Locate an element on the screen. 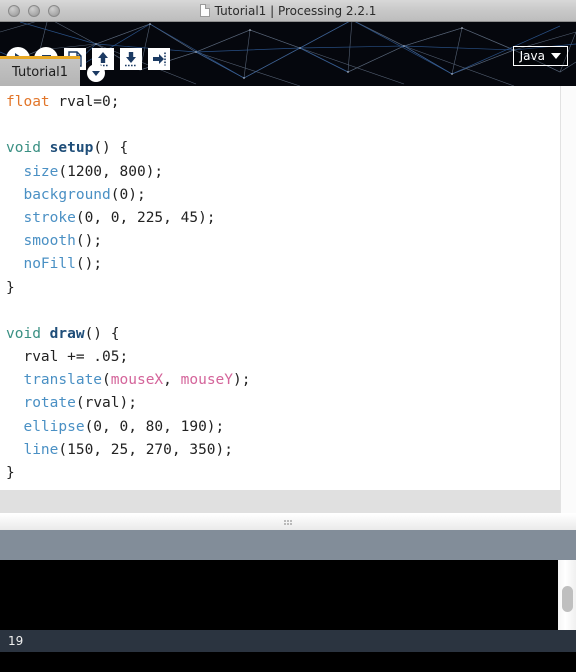 This screenshot has height=672, width=576. code-line: line(150, 25, 270, 350); is located at coordinates (283, 450).